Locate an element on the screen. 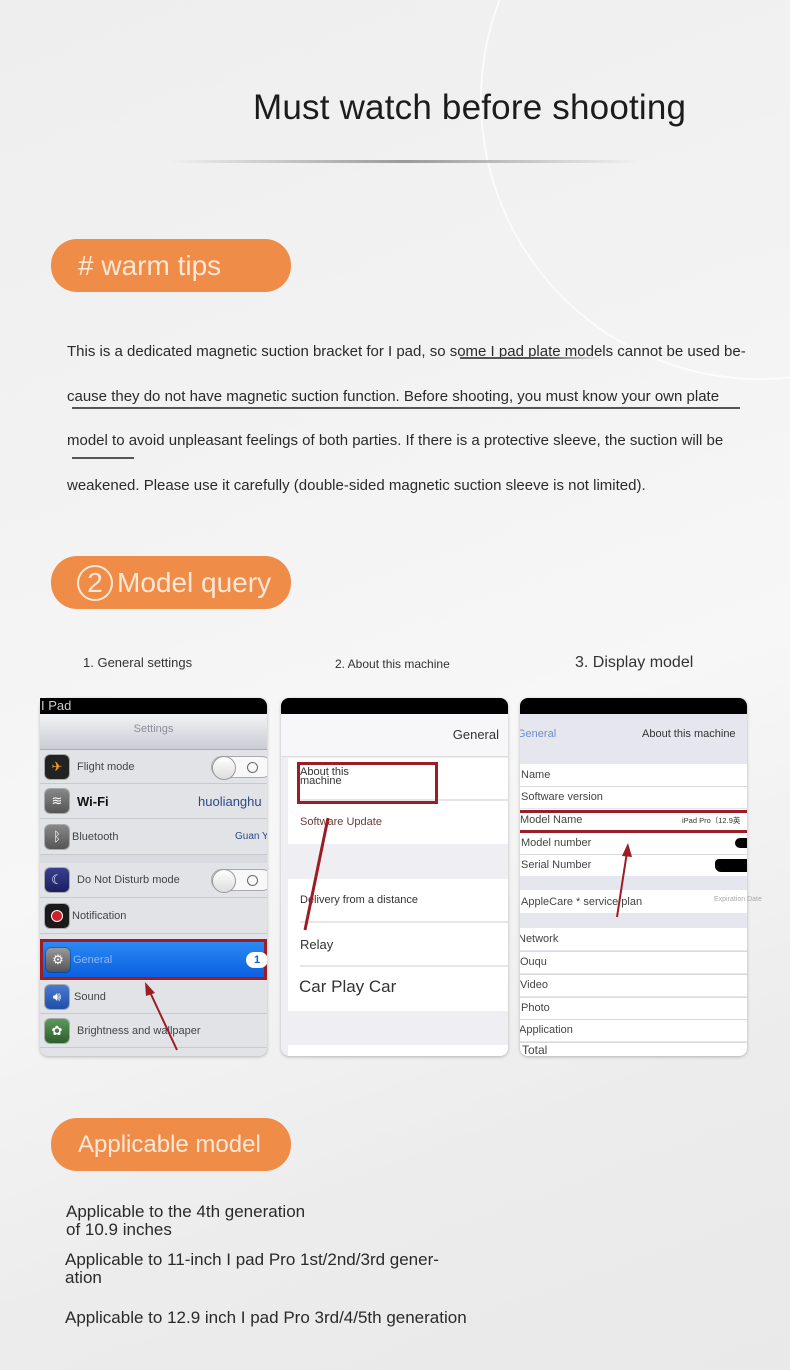 The image size is (790, 1370). info-row-software-version: Software version is located at coordinates (633, 797).